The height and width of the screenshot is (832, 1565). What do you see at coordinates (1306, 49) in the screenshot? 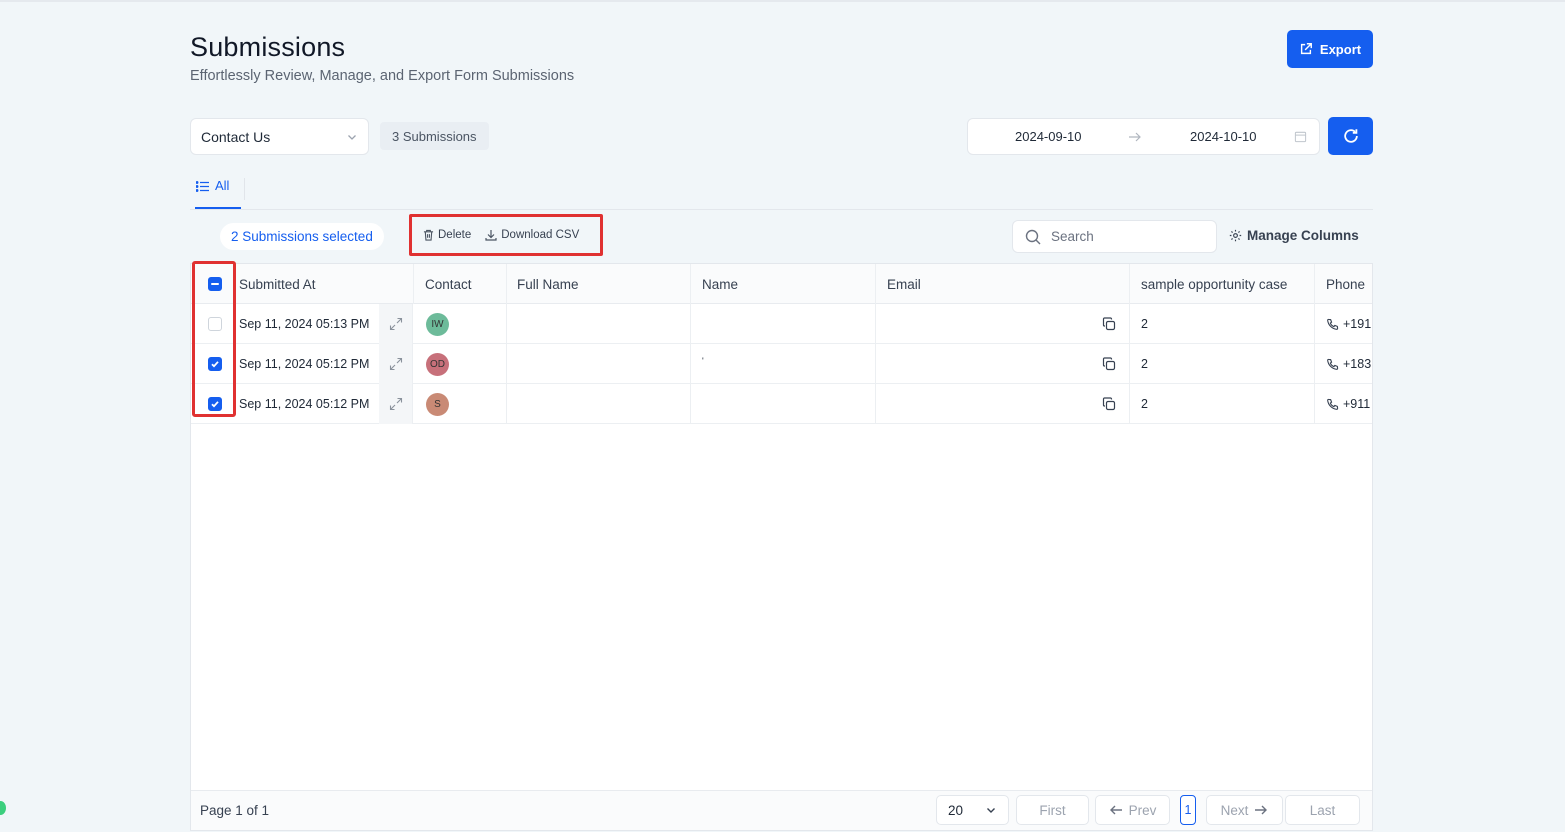
I see `export-icon` at bounding box center [1306, 49].